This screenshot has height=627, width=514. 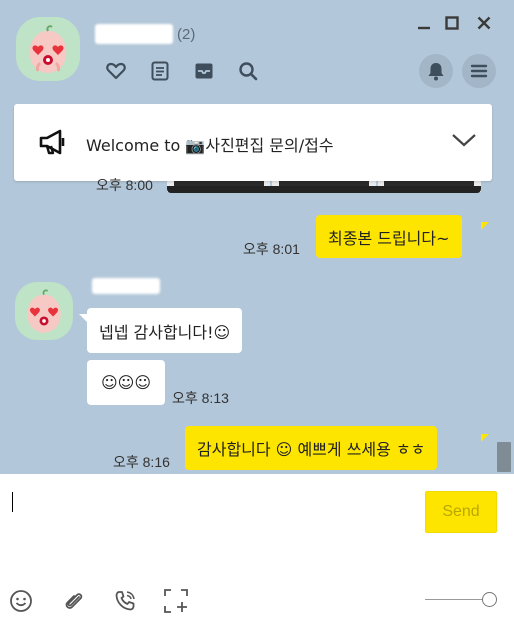 What do you see at coordinates (464, 142) in the screenshot?
I see `chevron-down-icon` at bounding box center [464, 142].